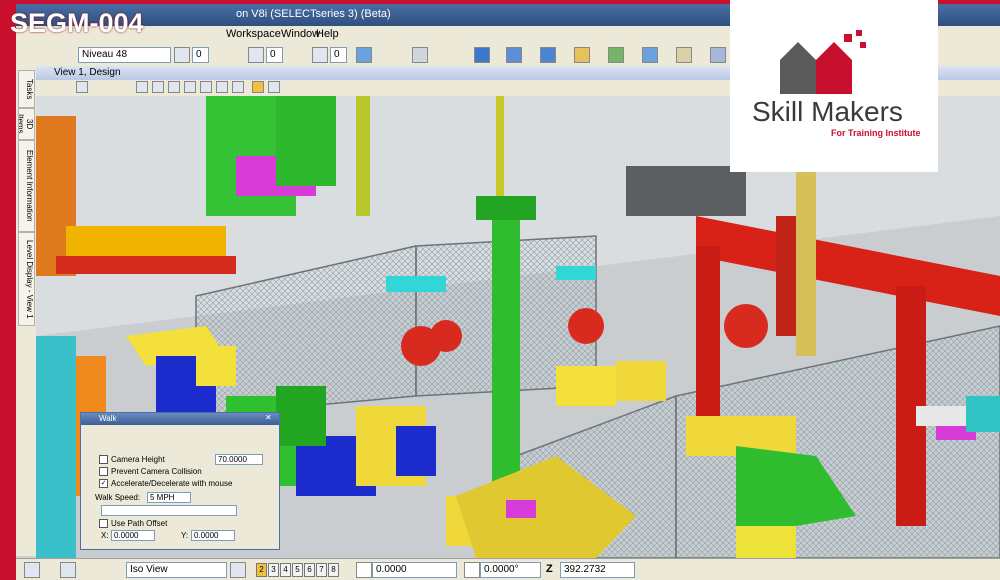 The image size is (1000, 580). I want to click on view-button-2: 2, so click(261, 570).